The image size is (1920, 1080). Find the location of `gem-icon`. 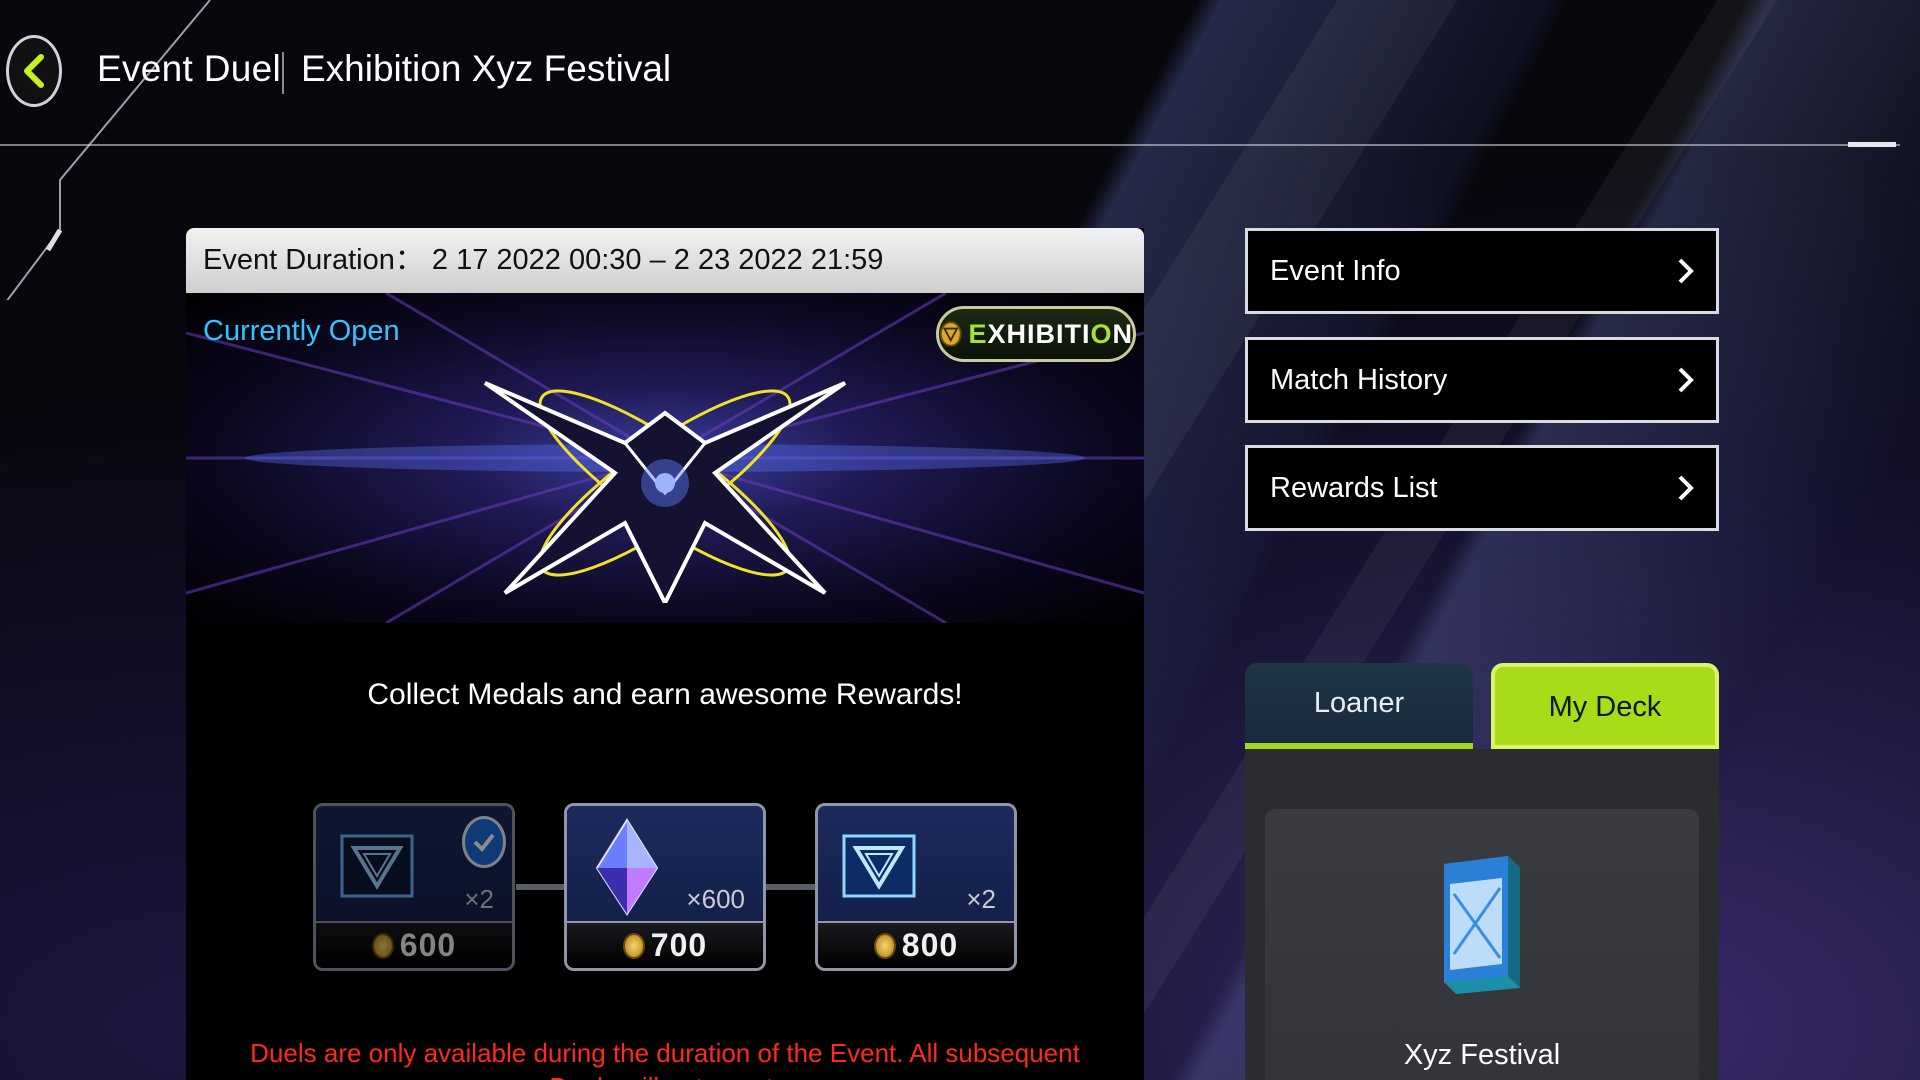

gem-icon is located at coordinates (627, 867).